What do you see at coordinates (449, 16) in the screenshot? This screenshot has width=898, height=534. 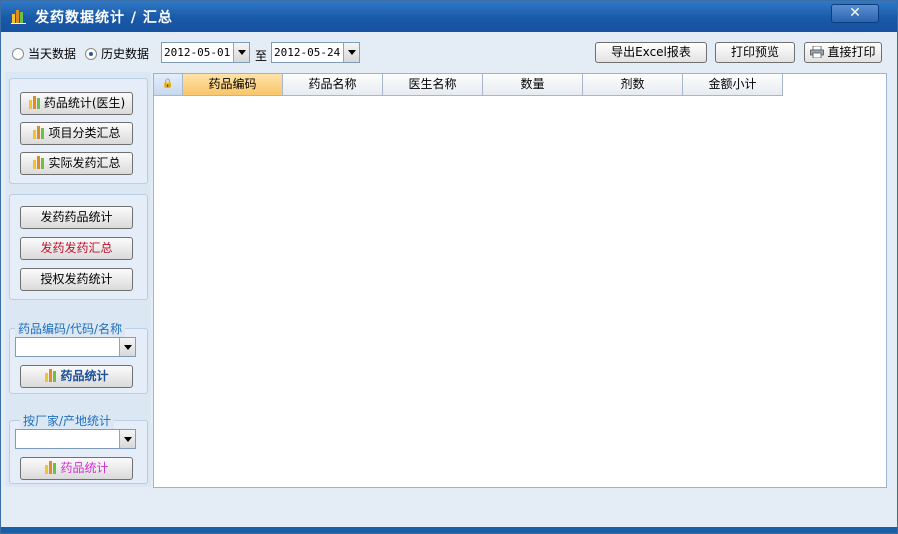 I see `title-bar: 发药数据统计 / 汇总 ✕` at bounding box center [449, 16].